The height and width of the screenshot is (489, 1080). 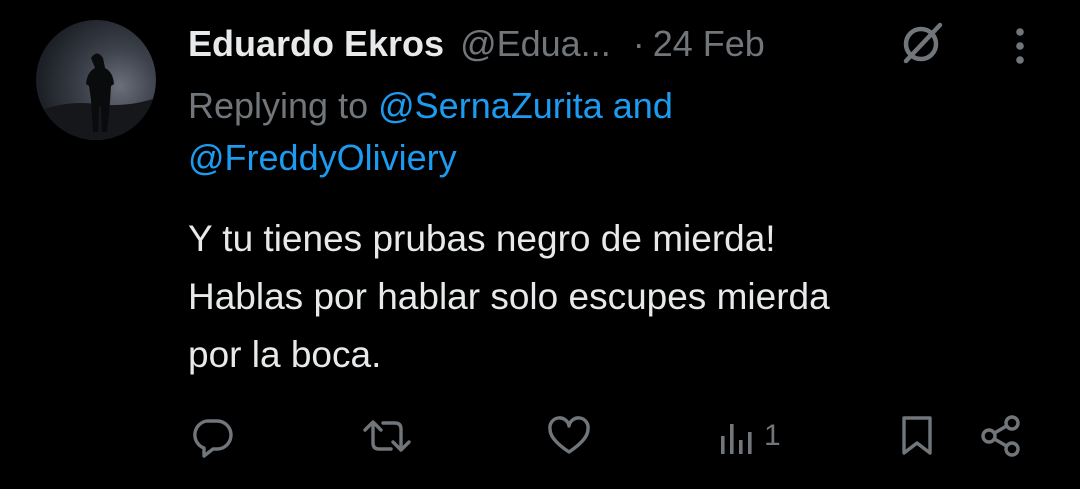 I want to click on retweet-button, so click(x=387, y=436).